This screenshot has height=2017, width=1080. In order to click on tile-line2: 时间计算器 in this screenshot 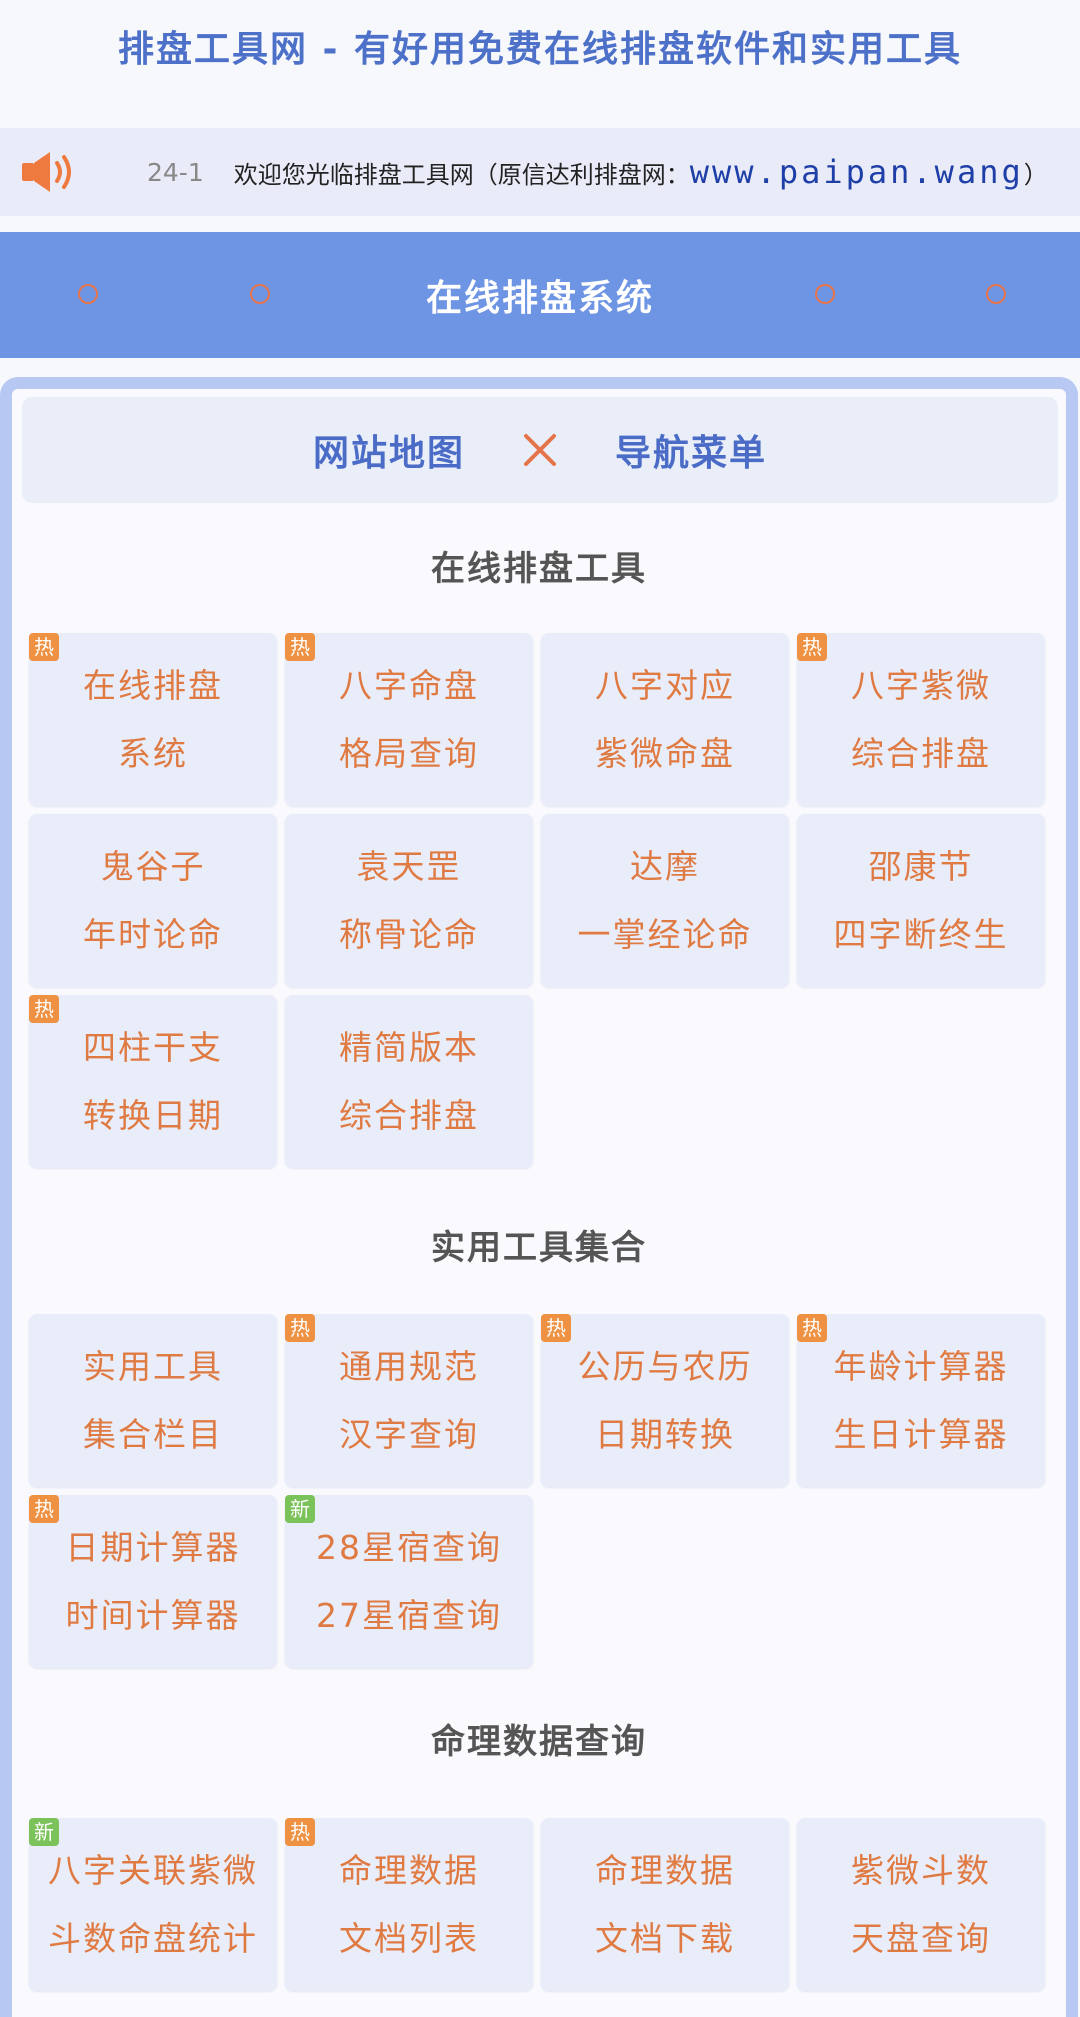, I will do `click(153, 1615)`.